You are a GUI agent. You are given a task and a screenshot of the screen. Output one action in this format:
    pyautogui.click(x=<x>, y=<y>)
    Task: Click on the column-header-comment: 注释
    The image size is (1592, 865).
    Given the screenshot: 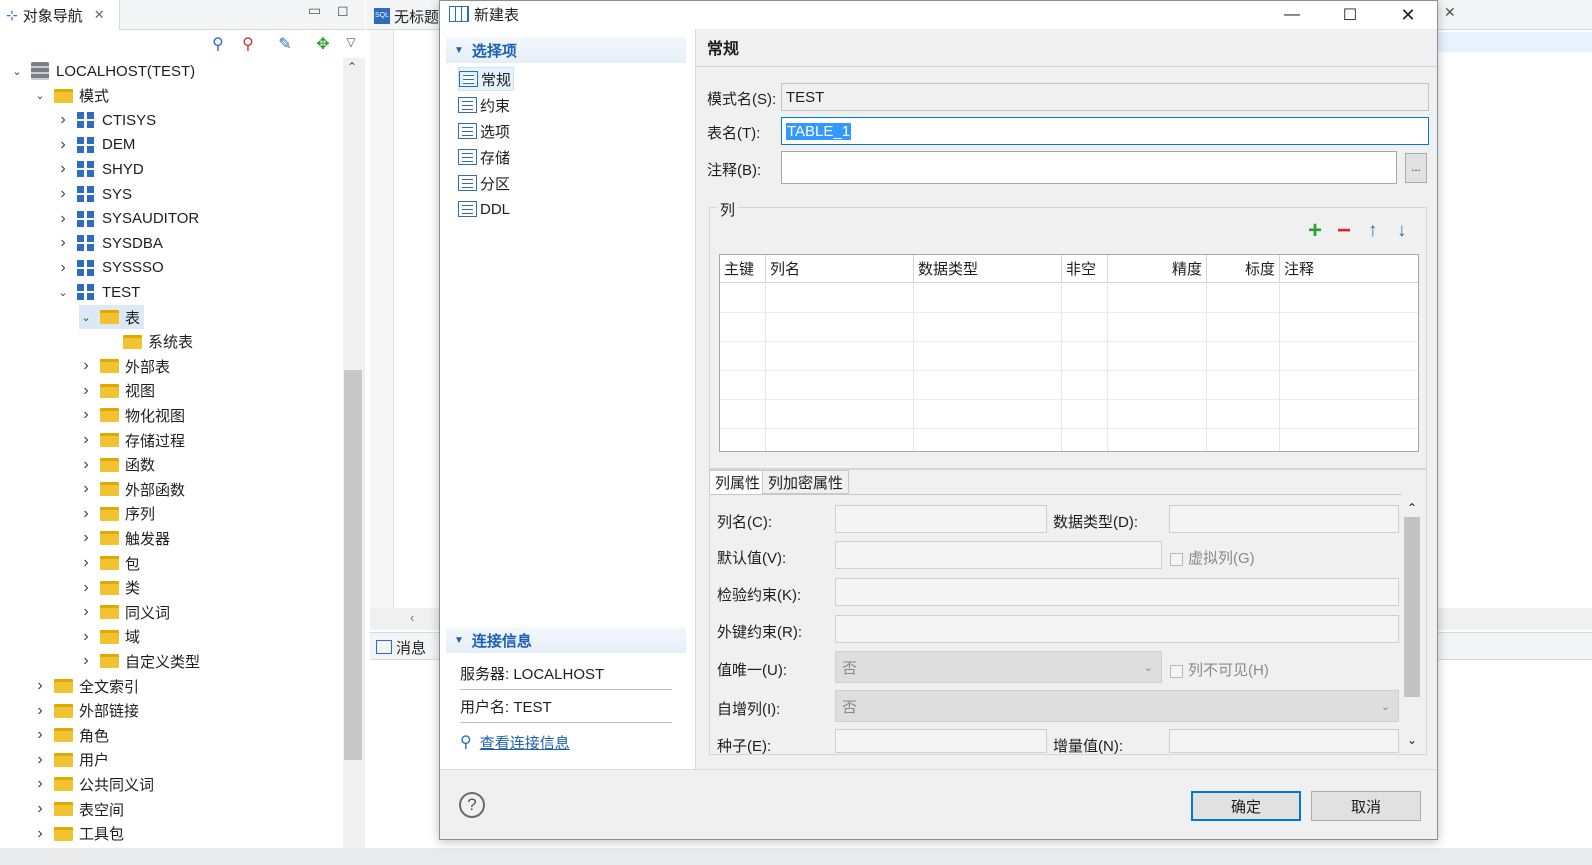 What is the action you would take?
    pyautogui.click(x=1349, y=269)
    